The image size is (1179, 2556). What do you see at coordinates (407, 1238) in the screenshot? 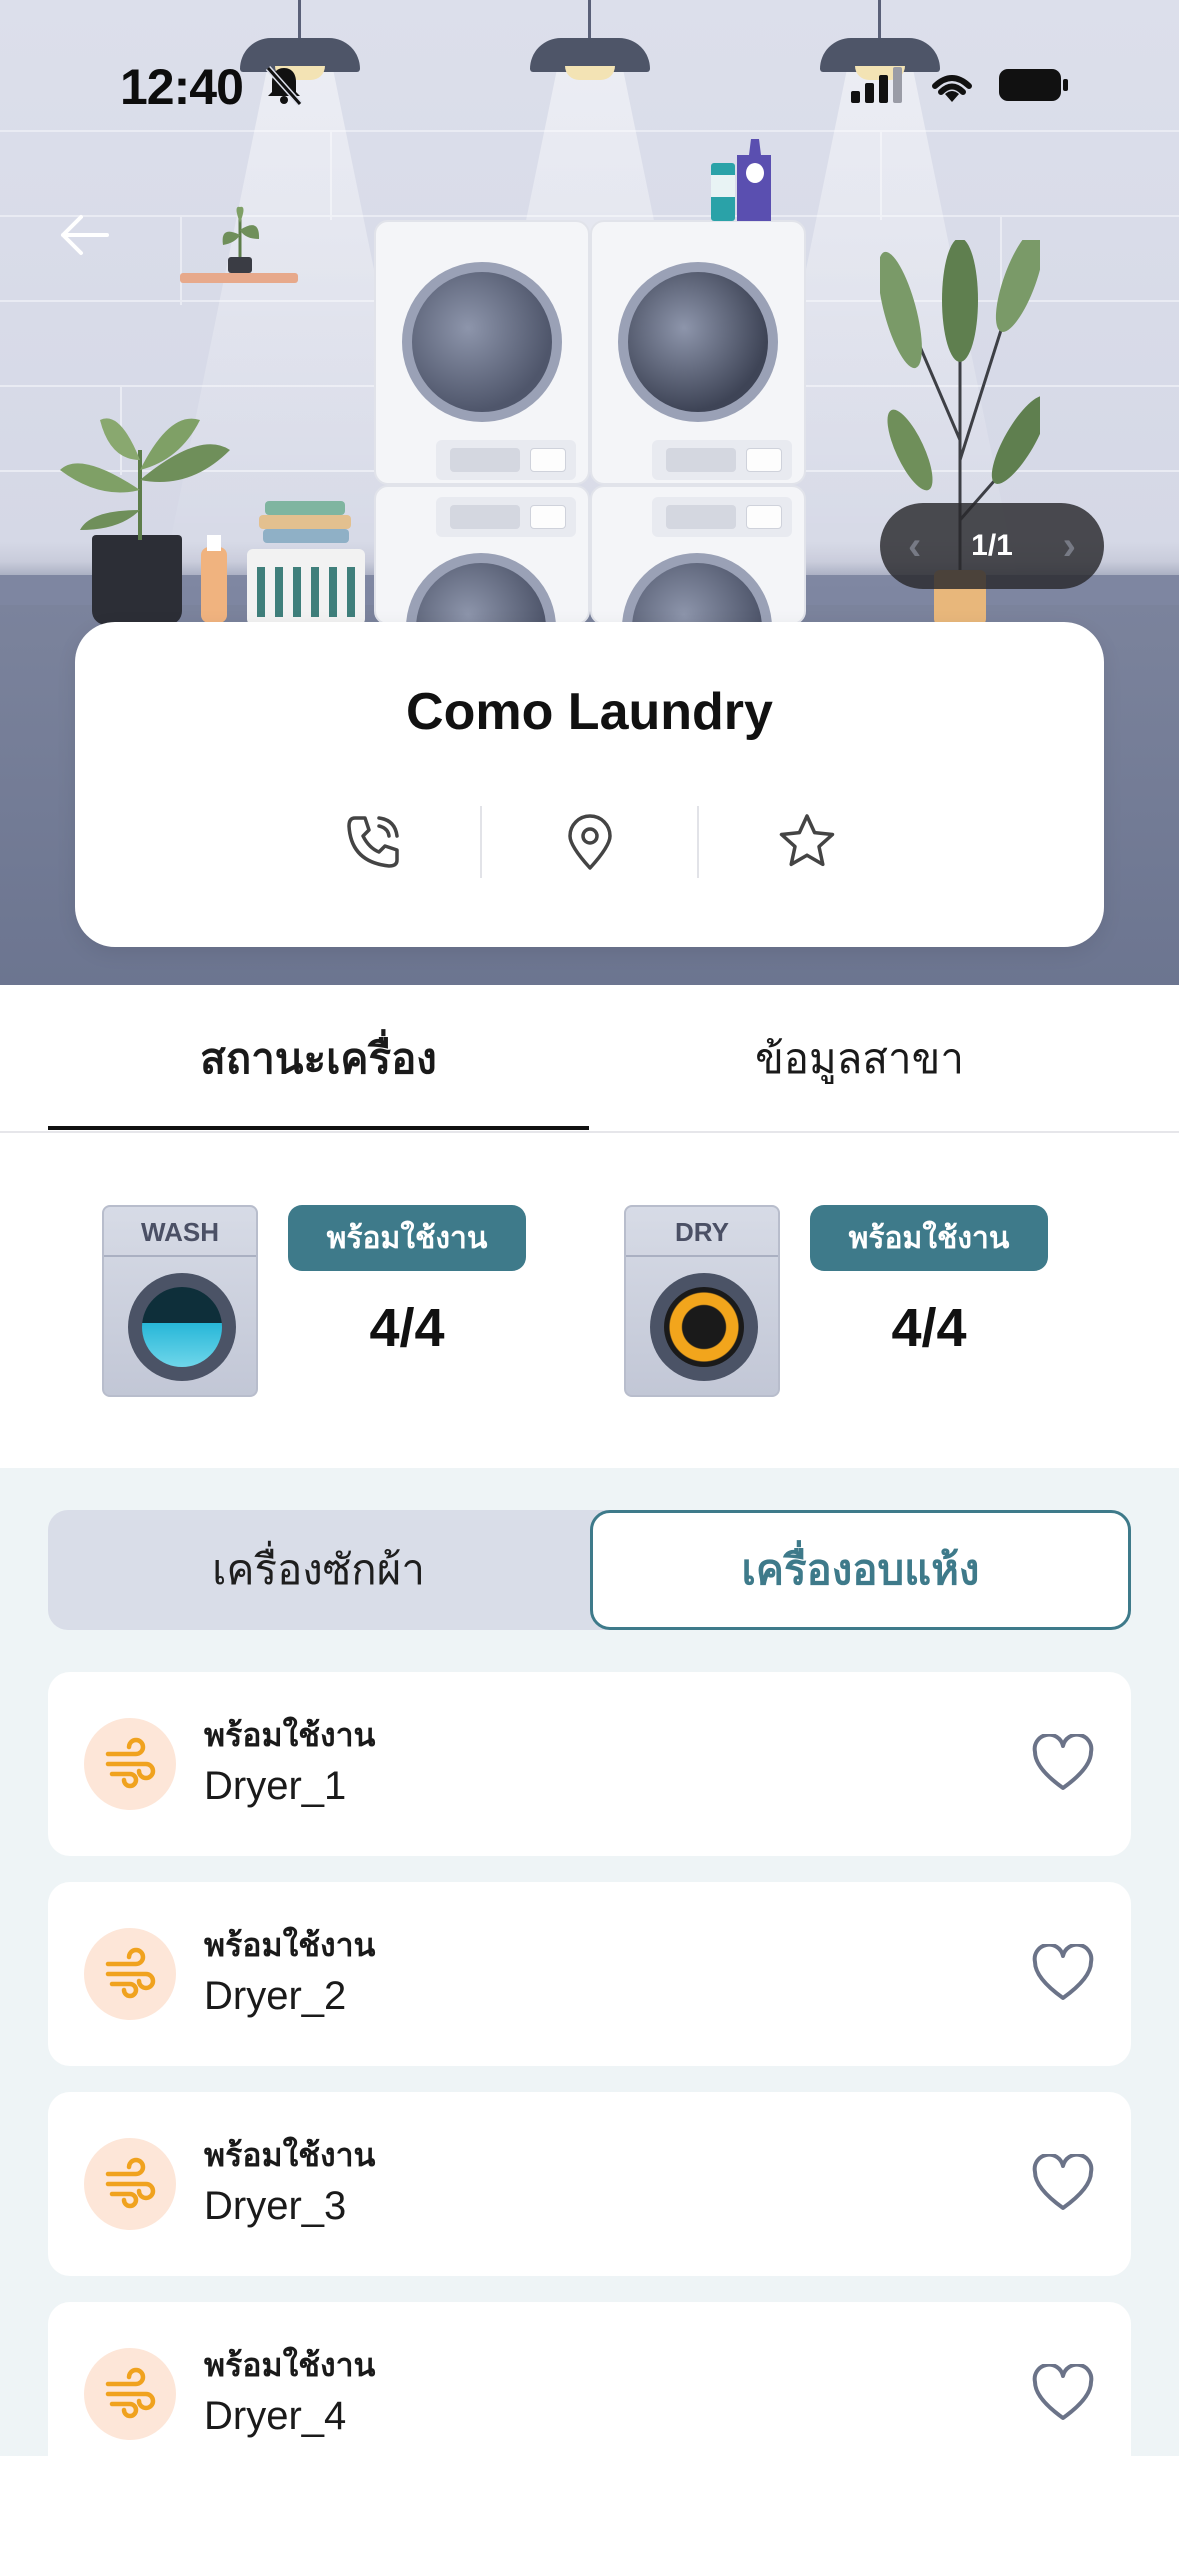
I see `wash-status-badge: พร้อมใช้งาน` at bounding box center [407, 1238].